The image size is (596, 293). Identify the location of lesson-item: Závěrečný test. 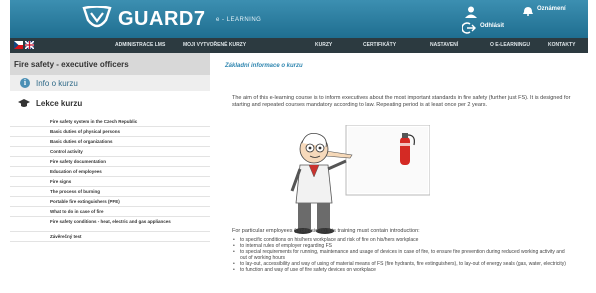
(110, 237).